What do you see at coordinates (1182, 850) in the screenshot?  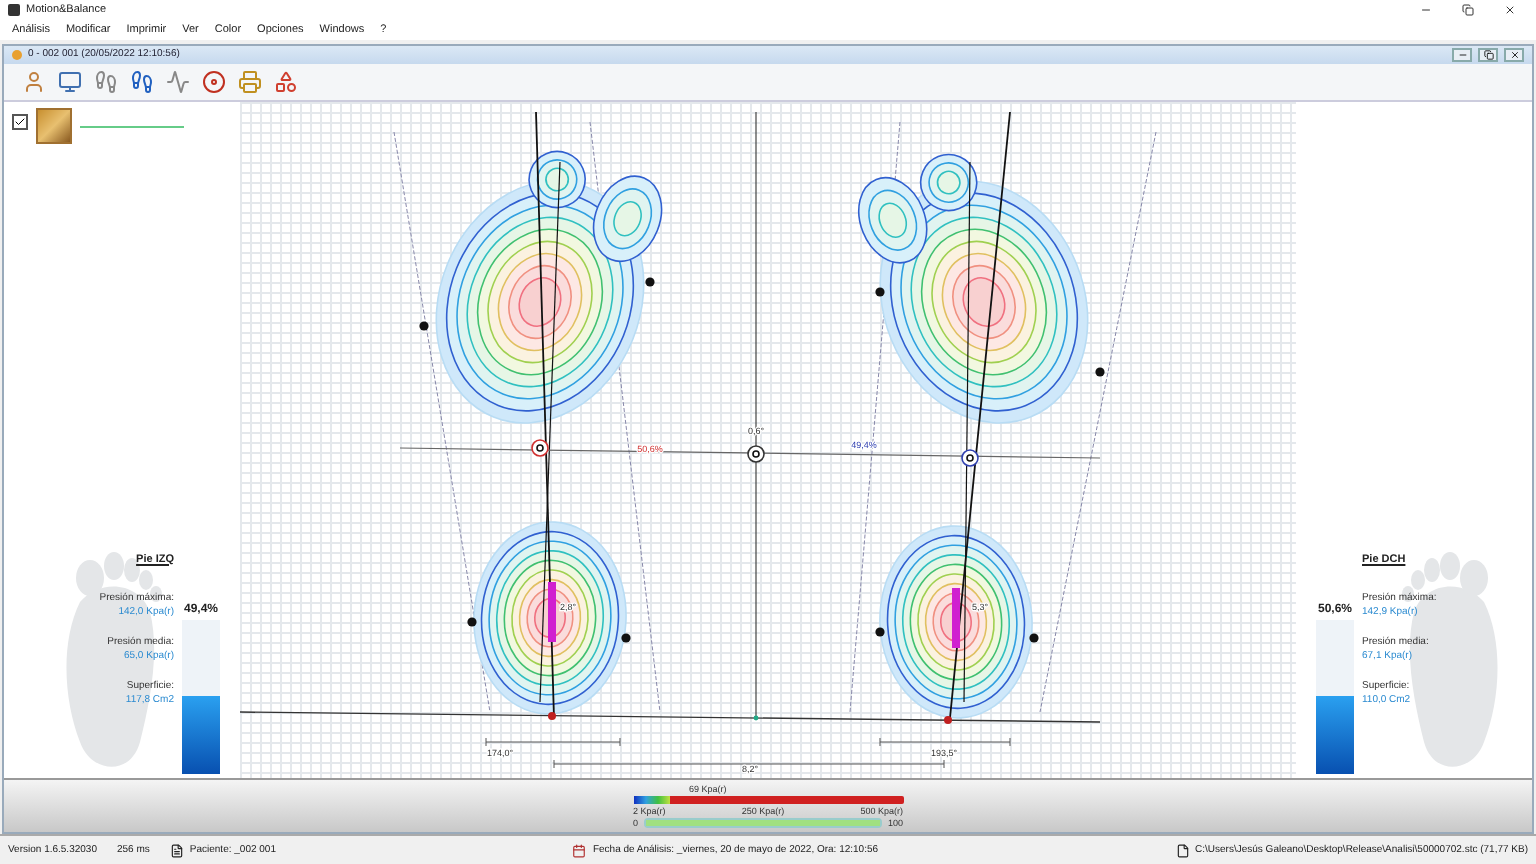 I see `file-icon` at bounding box center [1182, 850].